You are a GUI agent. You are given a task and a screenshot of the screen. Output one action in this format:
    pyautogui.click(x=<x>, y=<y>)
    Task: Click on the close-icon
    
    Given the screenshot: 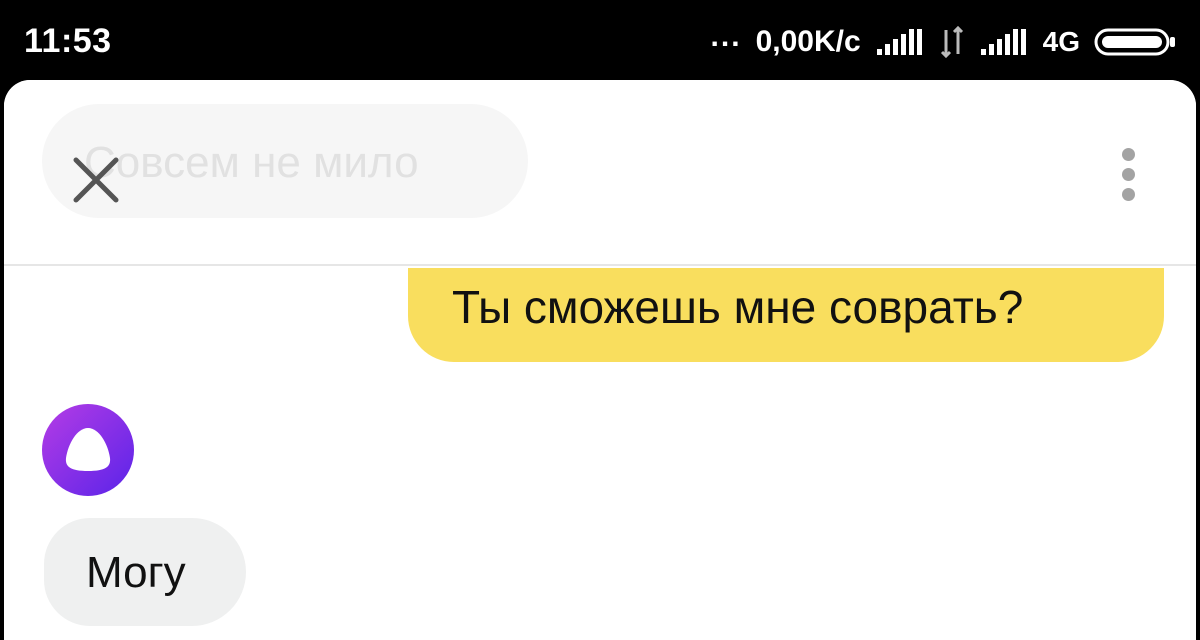 What is the action you would take?
    pyautogui.click(x=96, y=180)
    